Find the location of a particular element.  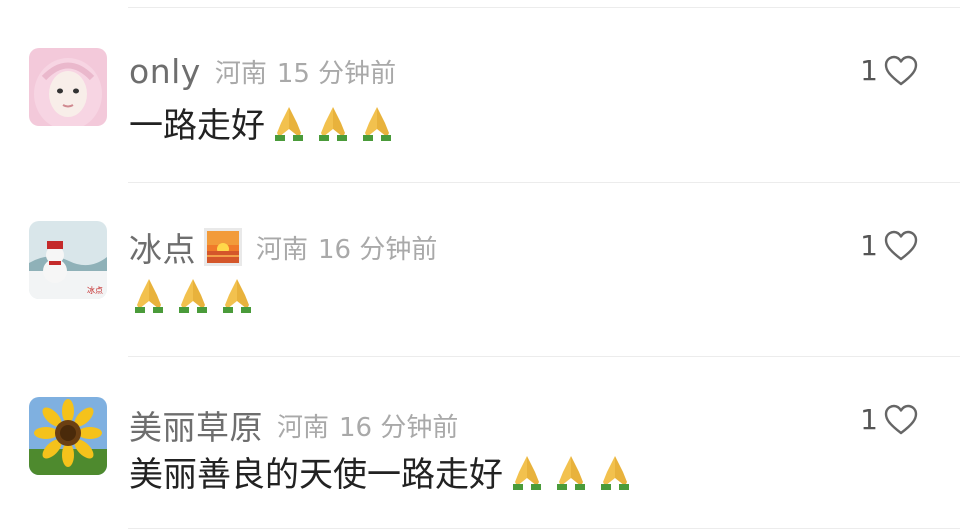

comment-text: 一路走好 is located at coordinates (263, 122).